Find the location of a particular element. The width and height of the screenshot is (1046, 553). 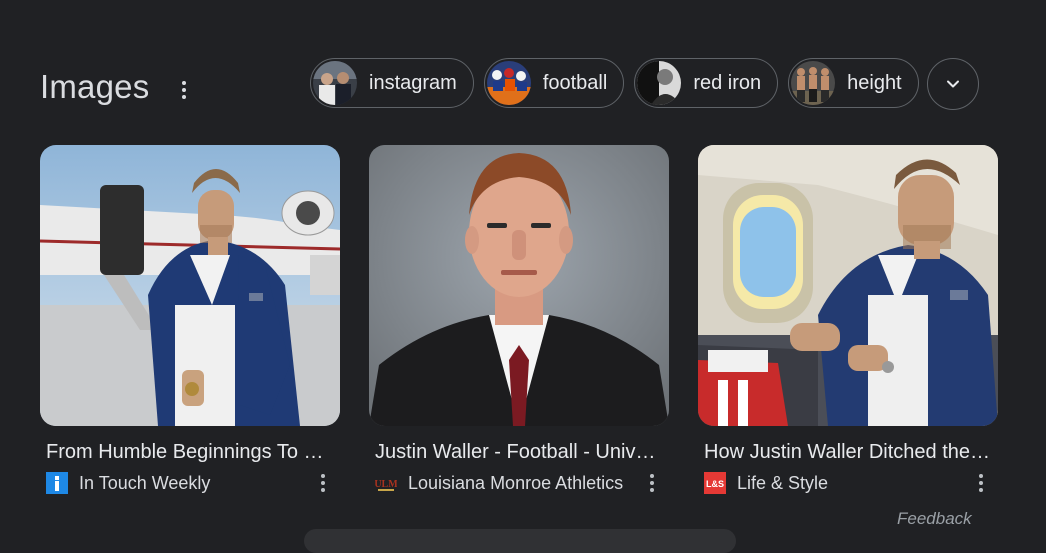

source-name: Life & Style is located at coordinates (783, 482).